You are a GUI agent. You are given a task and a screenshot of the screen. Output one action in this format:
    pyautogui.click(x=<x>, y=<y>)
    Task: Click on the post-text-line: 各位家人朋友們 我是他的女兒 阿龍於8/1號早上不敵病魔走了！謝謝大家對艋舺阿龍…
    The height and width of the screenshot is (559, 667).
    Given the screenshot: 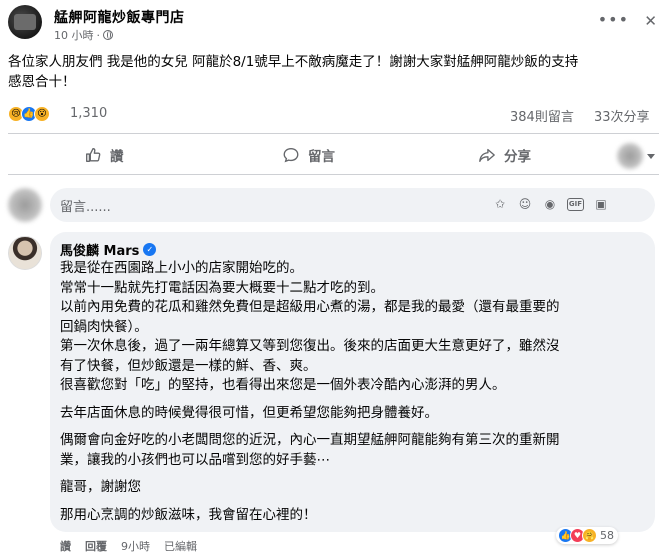 What is the action you would take?
    pyautogui.click(x=293, y=62)
    